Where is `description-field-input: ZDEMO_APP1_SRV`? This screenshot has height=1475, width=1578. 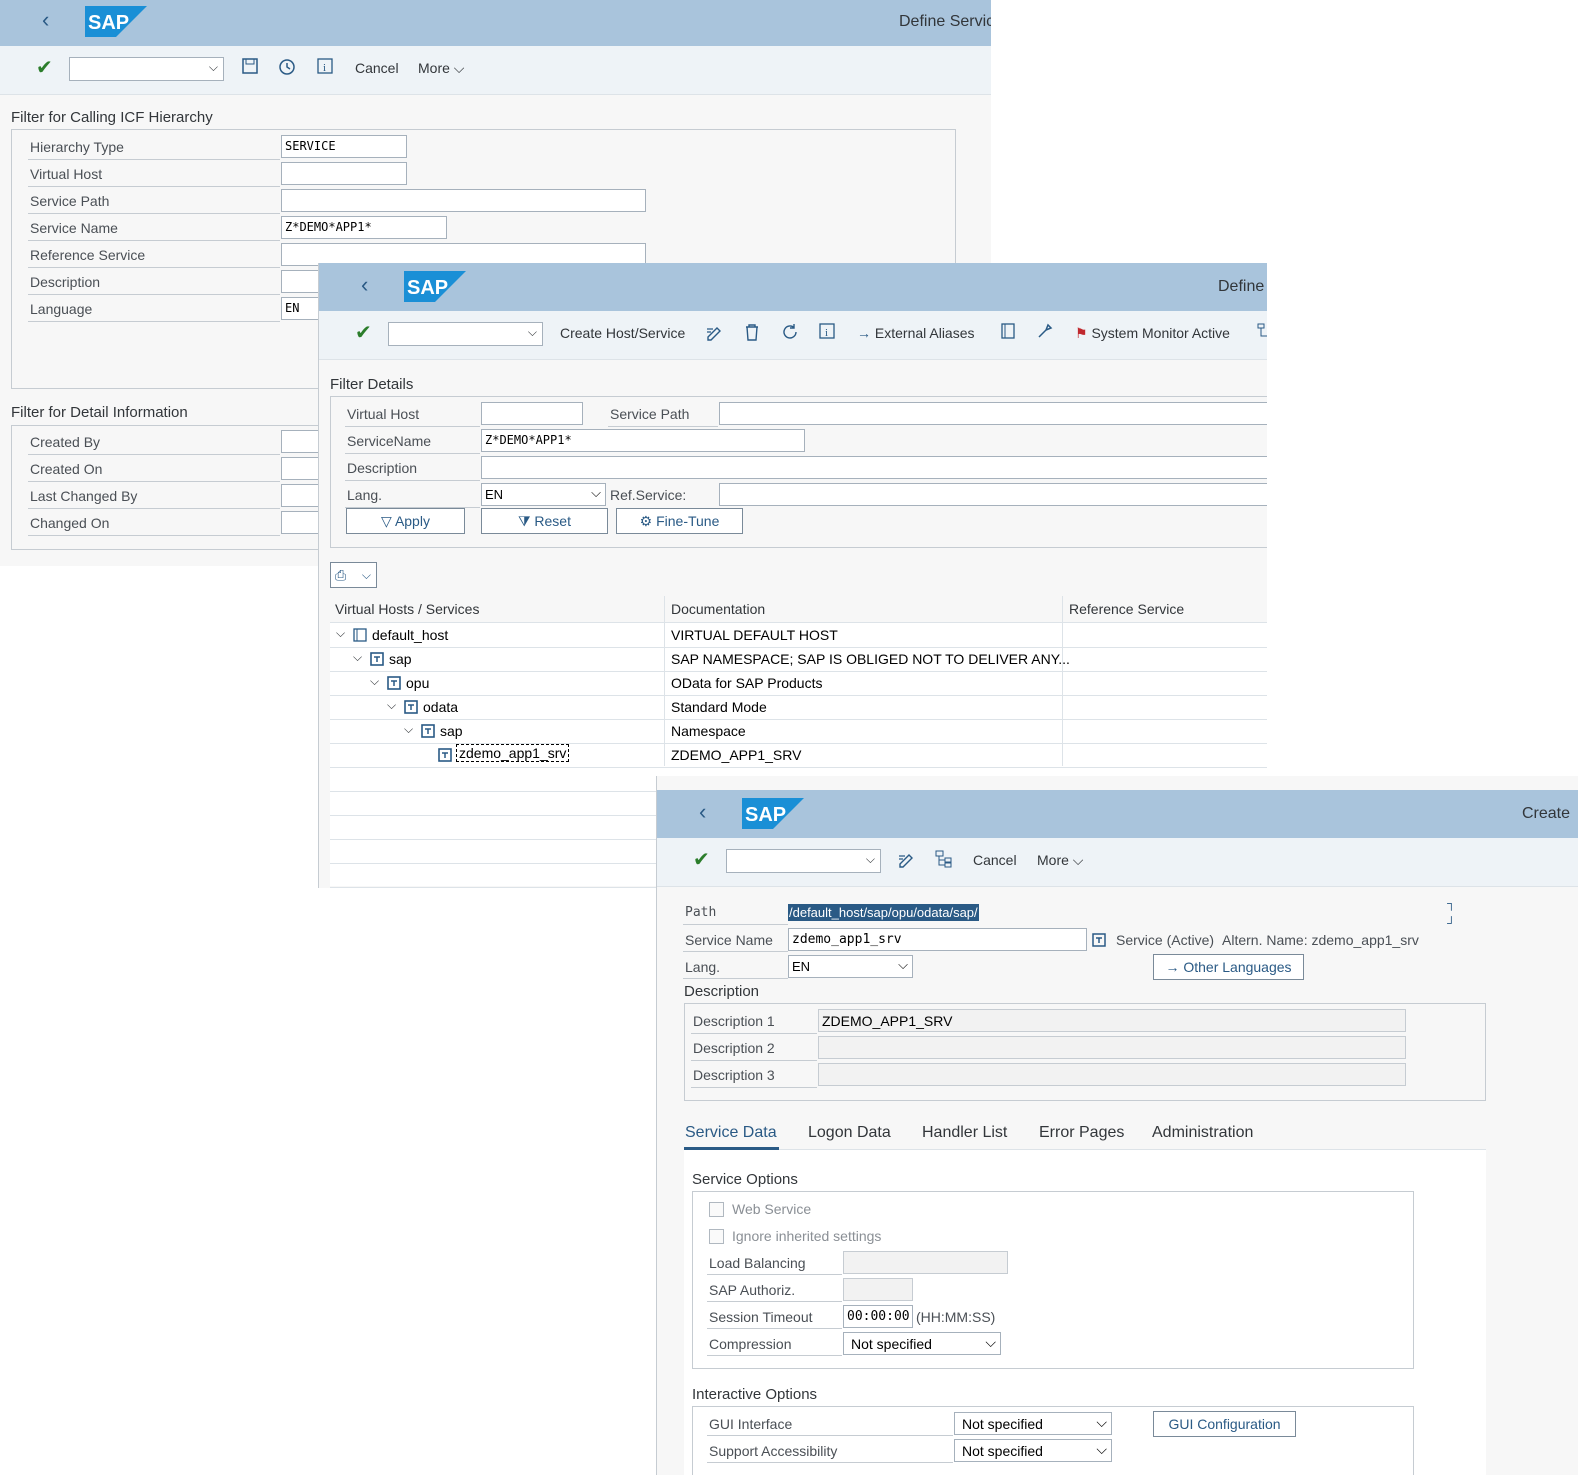 description-field-input: ZDEMO_APP1_SRV is located at coordinates (1112, 1020).